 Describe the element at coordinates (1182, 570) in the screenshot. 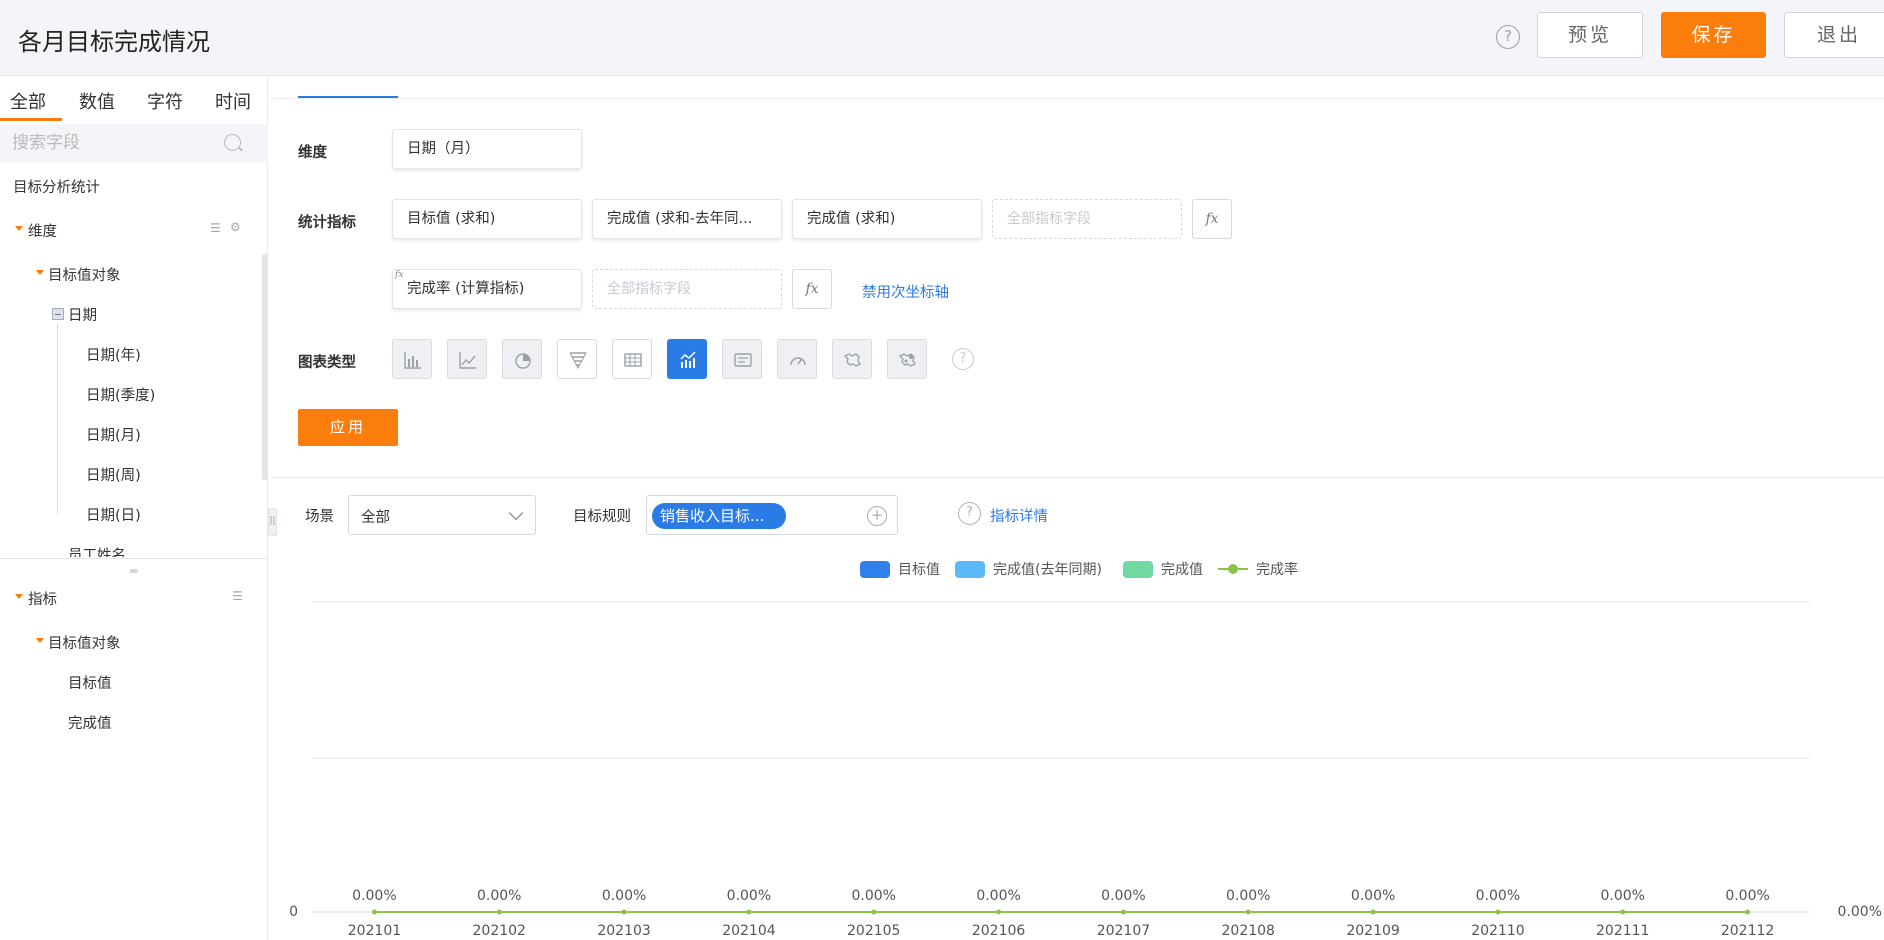

I see `legend-label: 完成值` at that location.